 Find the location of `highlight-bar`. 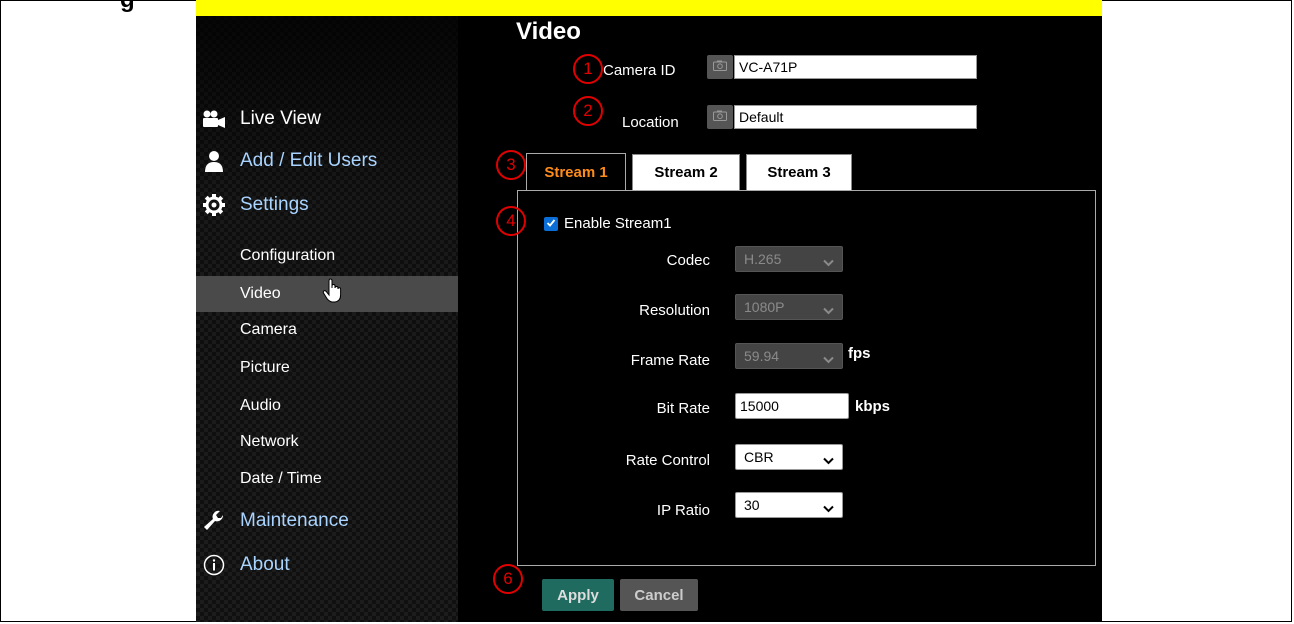

highlight-bar is located at coordinates (649, 8).